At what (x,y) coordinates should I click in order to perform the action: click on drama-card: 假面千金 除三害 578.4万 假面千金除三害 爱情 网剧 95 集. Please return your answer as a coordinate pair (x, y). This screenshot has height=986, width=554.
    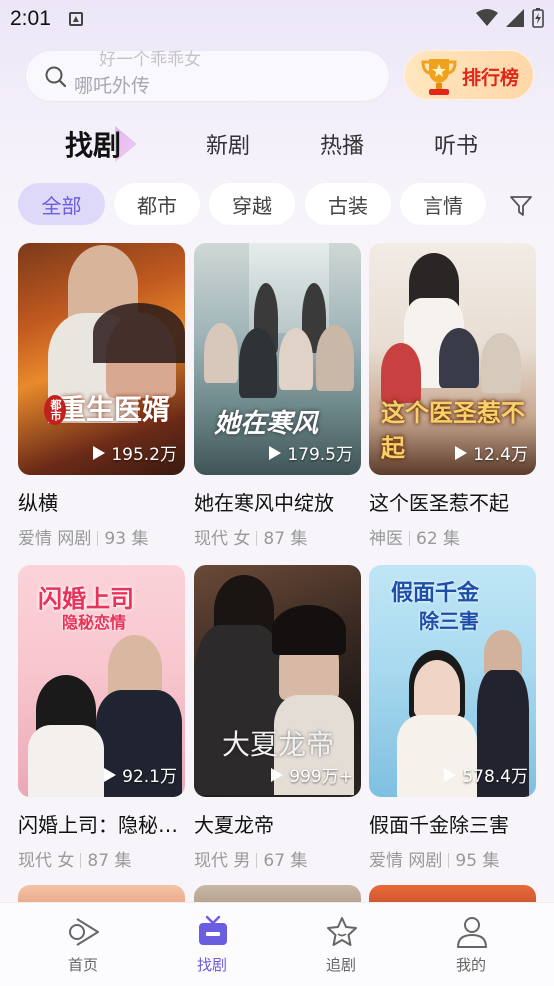
    Looking at the image, I should click on (452, 718).